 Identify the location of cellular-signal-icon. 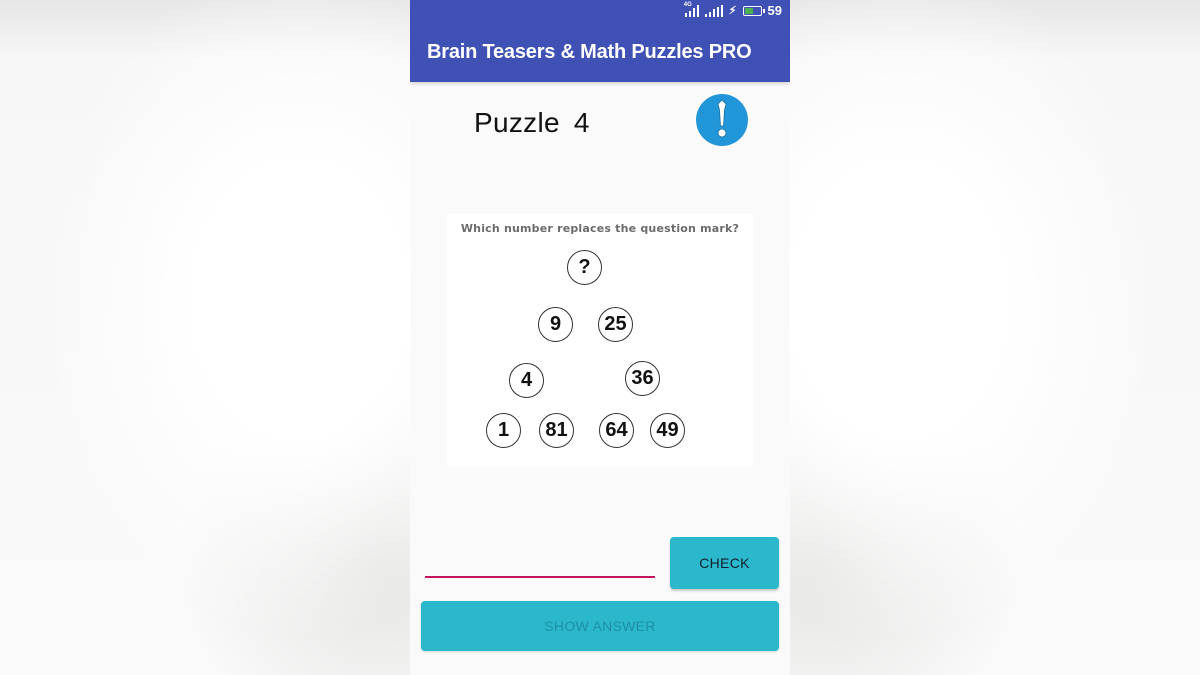
(713, 10).